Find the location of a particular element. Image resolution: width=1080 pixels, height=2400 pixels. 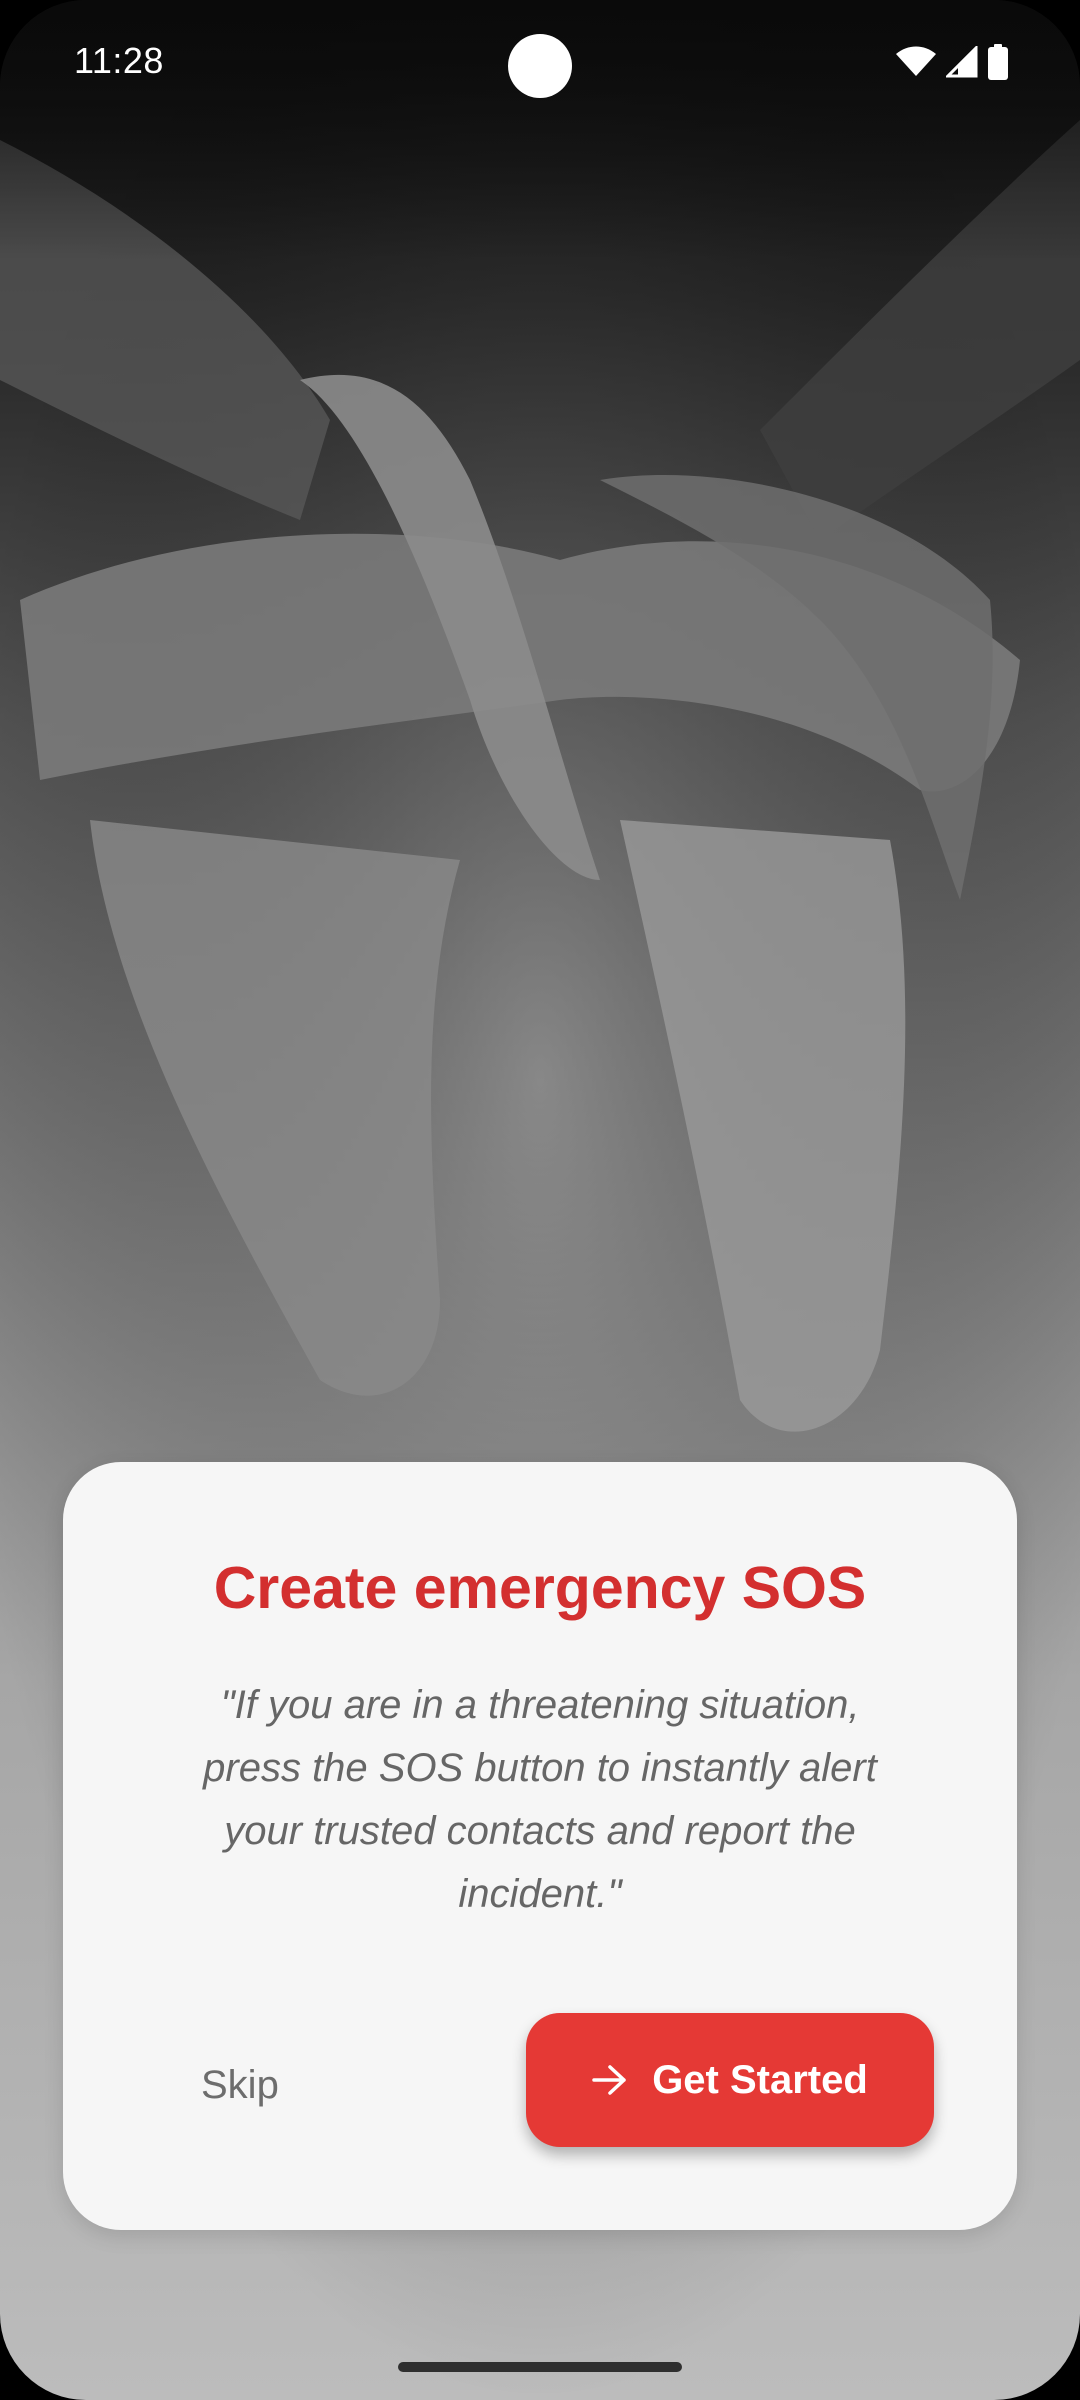

status-time: 11:28 is located at coordinates (119, 60).